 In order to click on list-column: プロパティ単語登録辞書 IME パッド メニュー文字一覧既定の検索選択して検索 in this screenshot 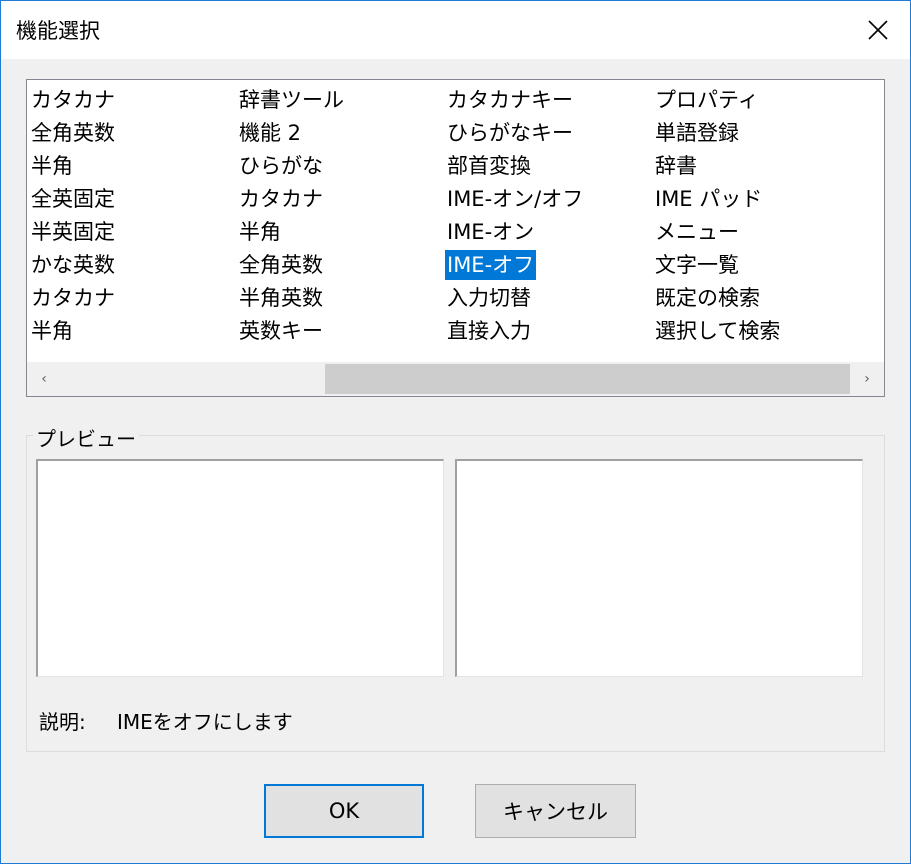, I will do `click(757, 216)`.